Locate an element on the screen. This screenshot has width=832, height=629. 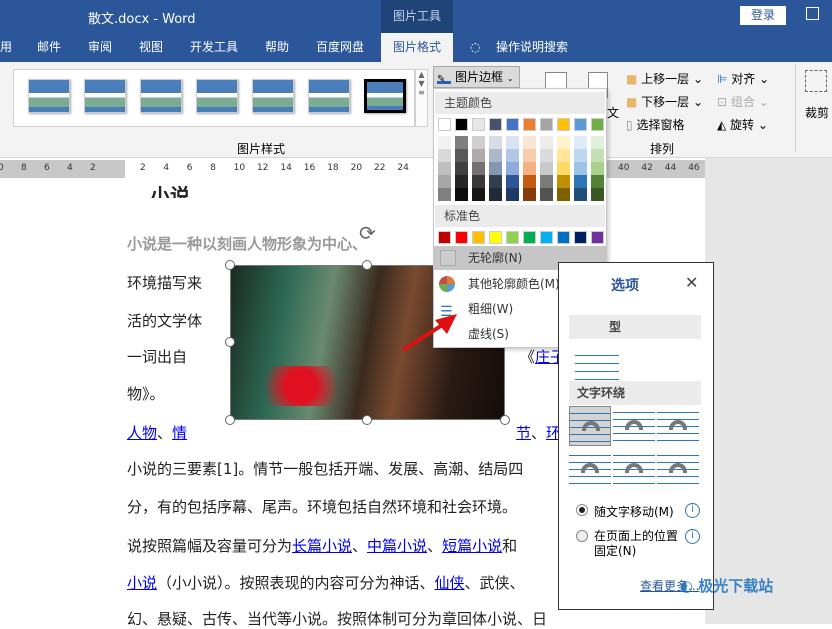
tab-references: 用 is located at coordinates (6, 47).